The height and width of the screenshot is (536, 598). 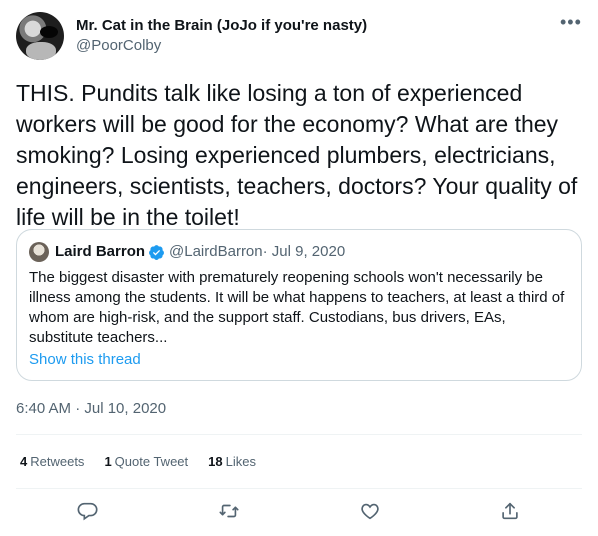 I want to click on likes-count: 18, so click(x=215, y=461).